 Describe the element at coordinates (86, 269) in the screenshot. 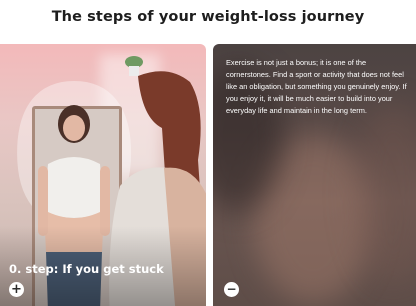

I see `step-title: 0. step: If you get stuck` at that location.